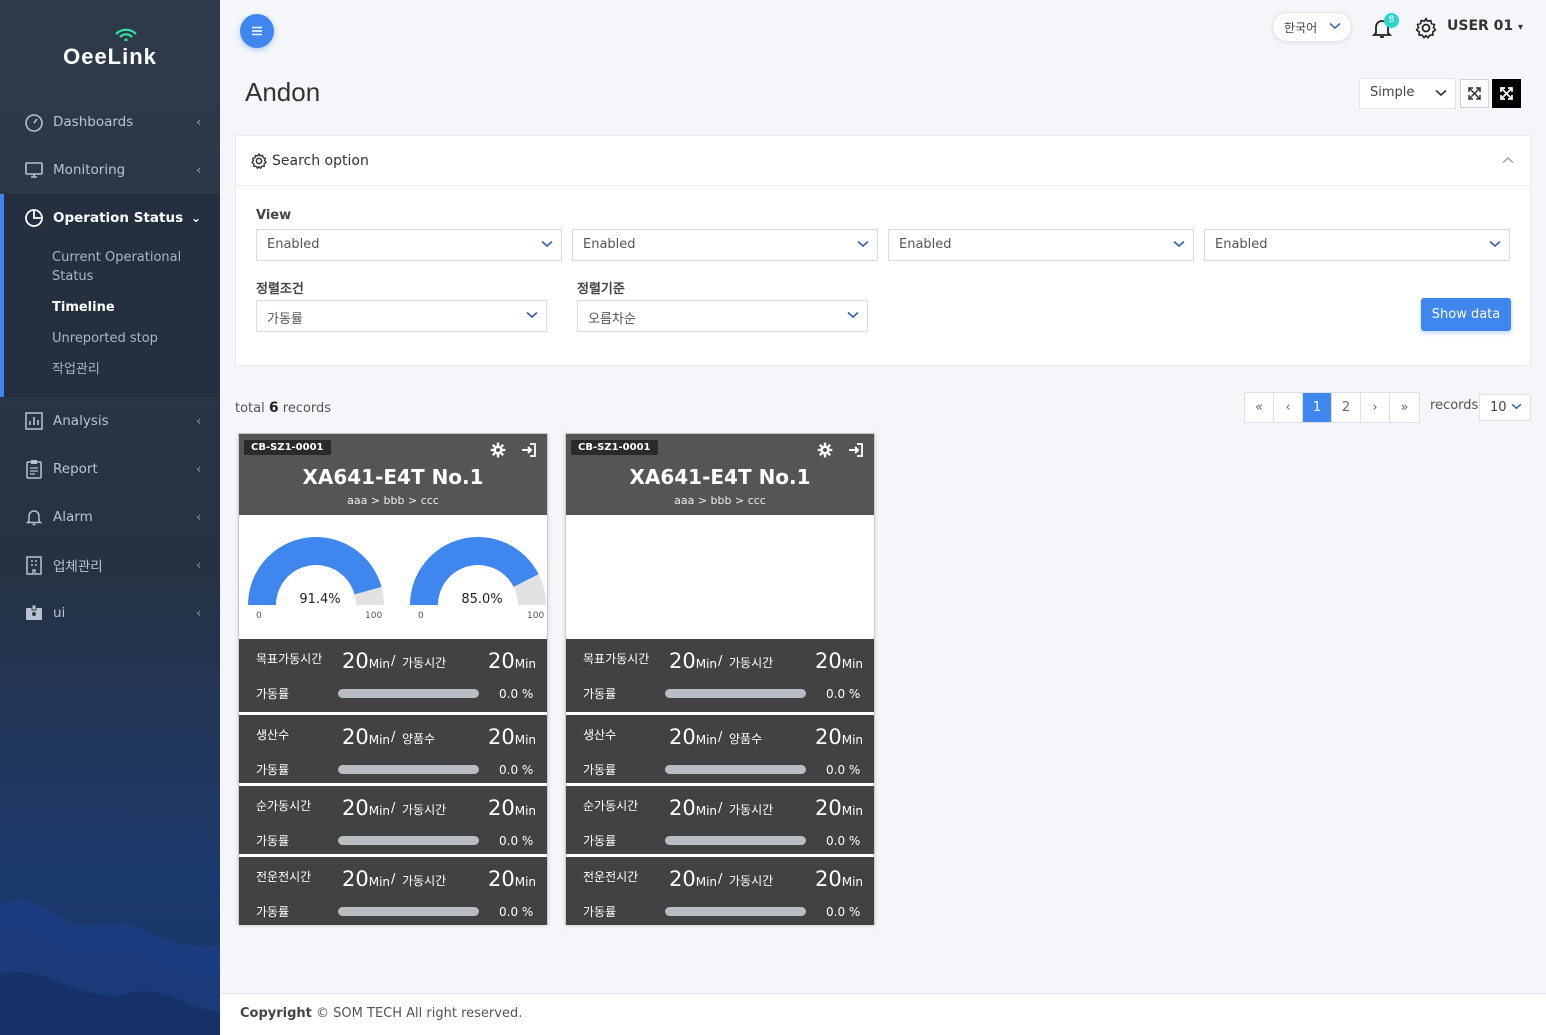 The height and width of the screenshot is (1035, 1546). I want to click on footer-bold: Copyright, so click(276, 1013).